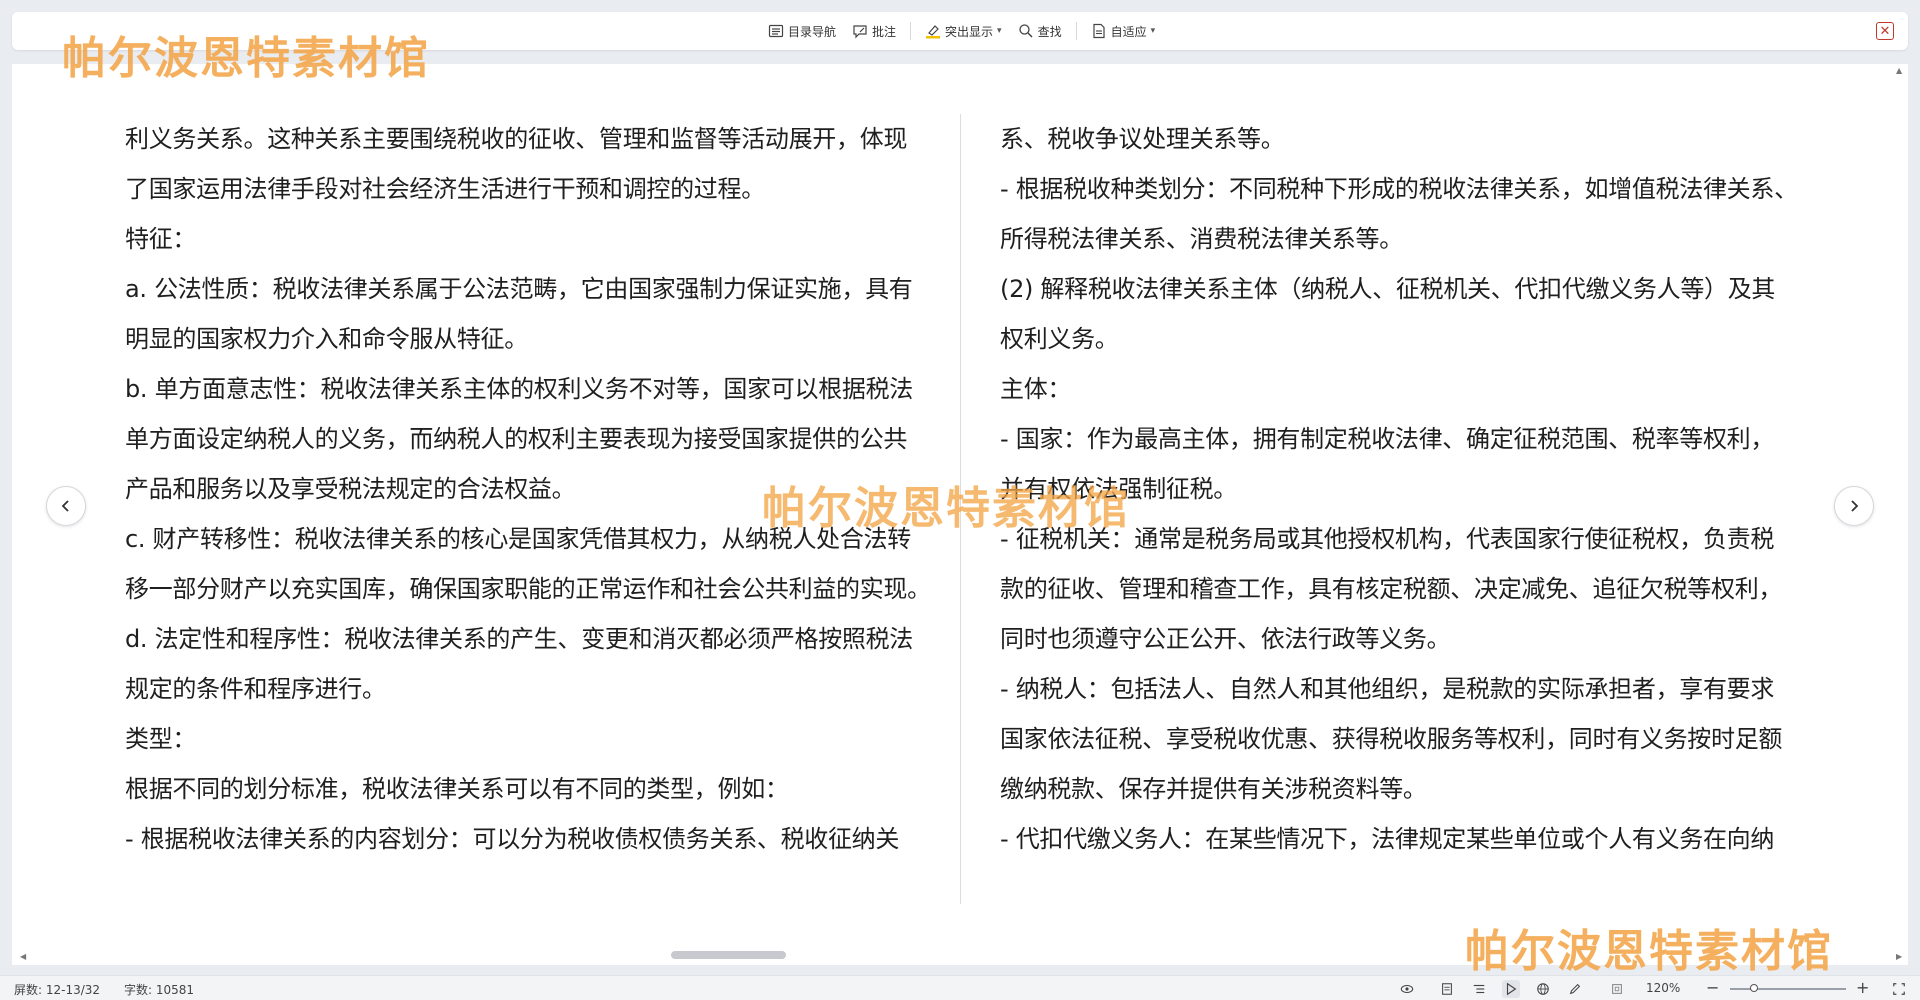 This screenshot has height=1000, width=1920. What do you see at coordinates (1663, 988) in the screenshot?
I see `zoom-level: 120%` at bounding box center [1663, 988].